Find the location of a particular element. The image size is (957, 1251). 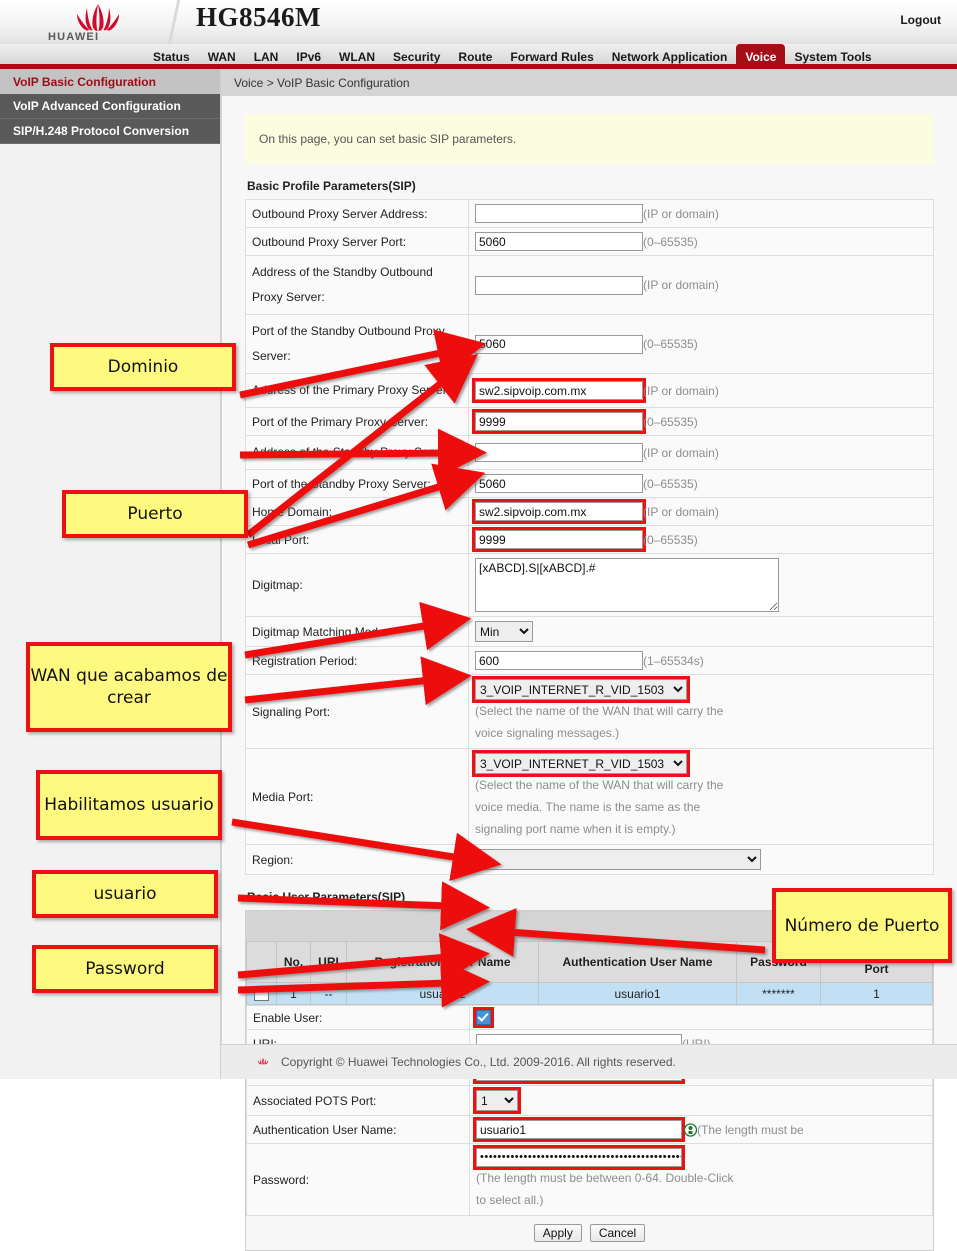

field-value-cell: (1–65534s) is located at coordinates (701, 660).